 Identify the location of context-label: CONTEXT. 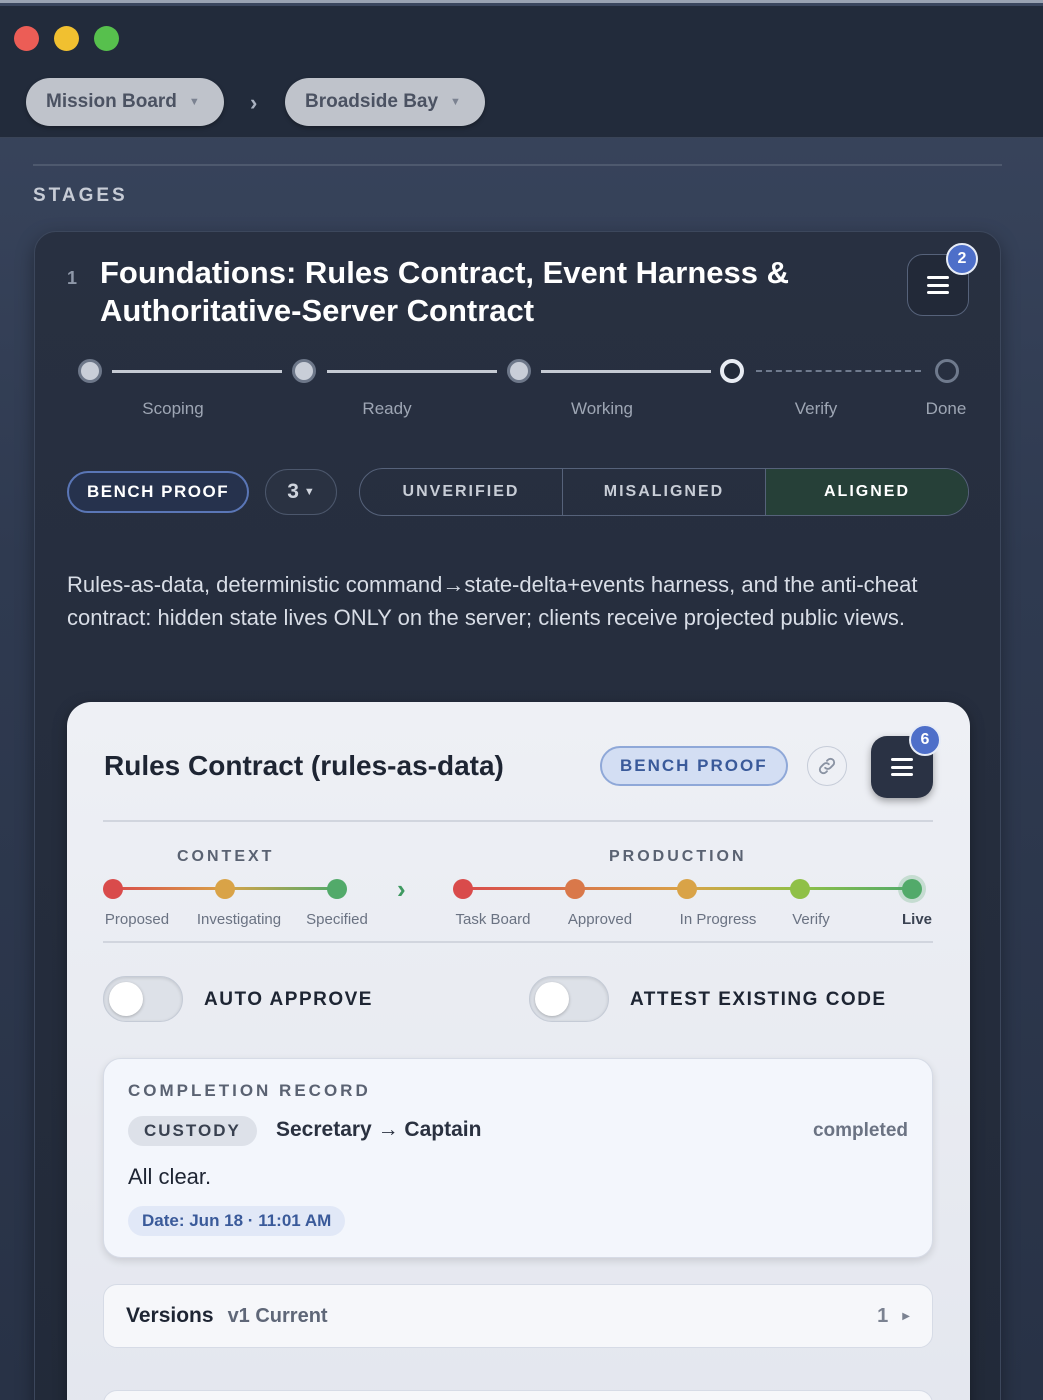
(226, 856).